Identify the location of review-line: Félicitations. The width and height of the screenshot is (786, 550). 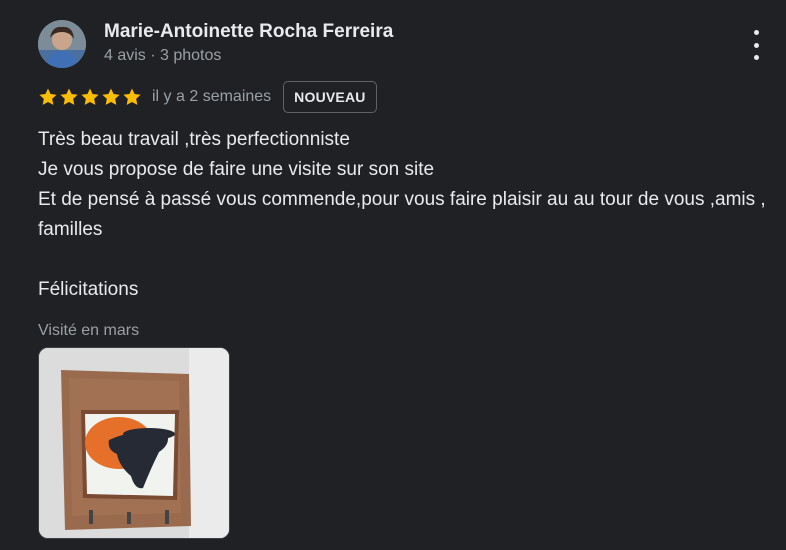
(88, 289).